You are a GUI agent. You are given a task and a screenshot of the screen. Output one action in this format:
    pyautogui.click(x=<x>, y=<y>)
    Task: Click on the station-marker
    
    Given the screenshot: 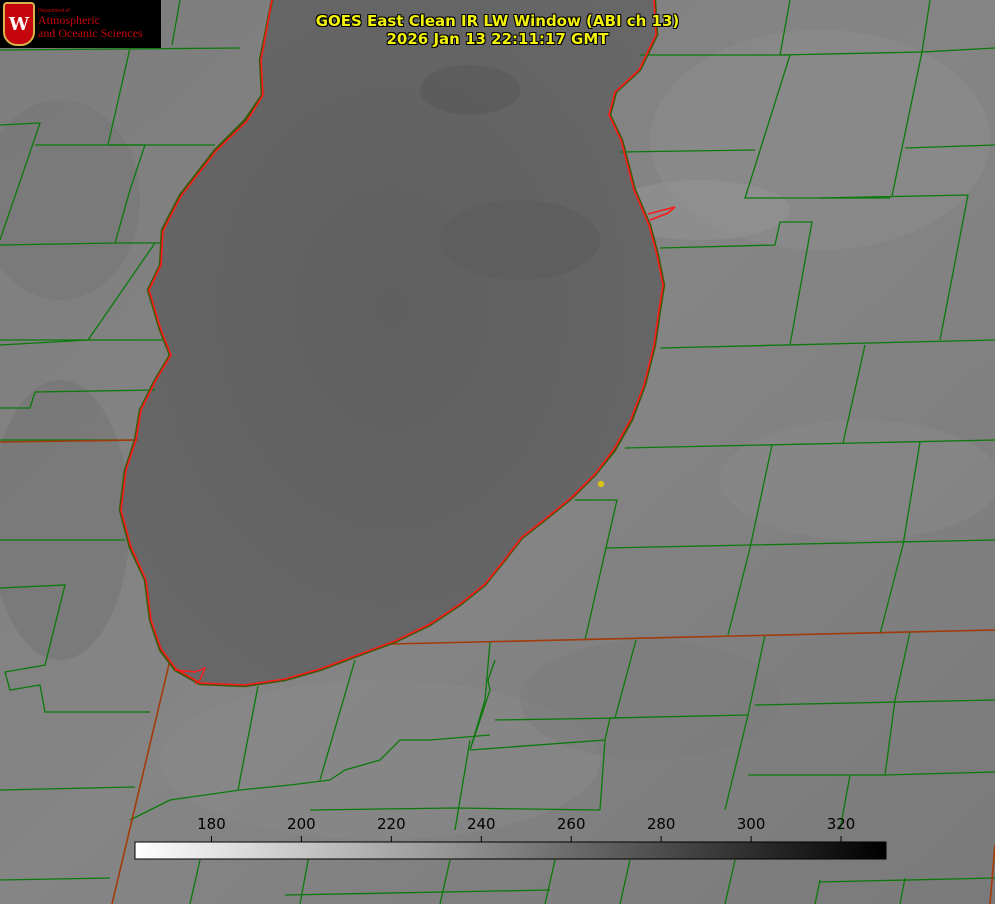 What is the action you would take?
    pyautogui.click(x=601, y=484)
    